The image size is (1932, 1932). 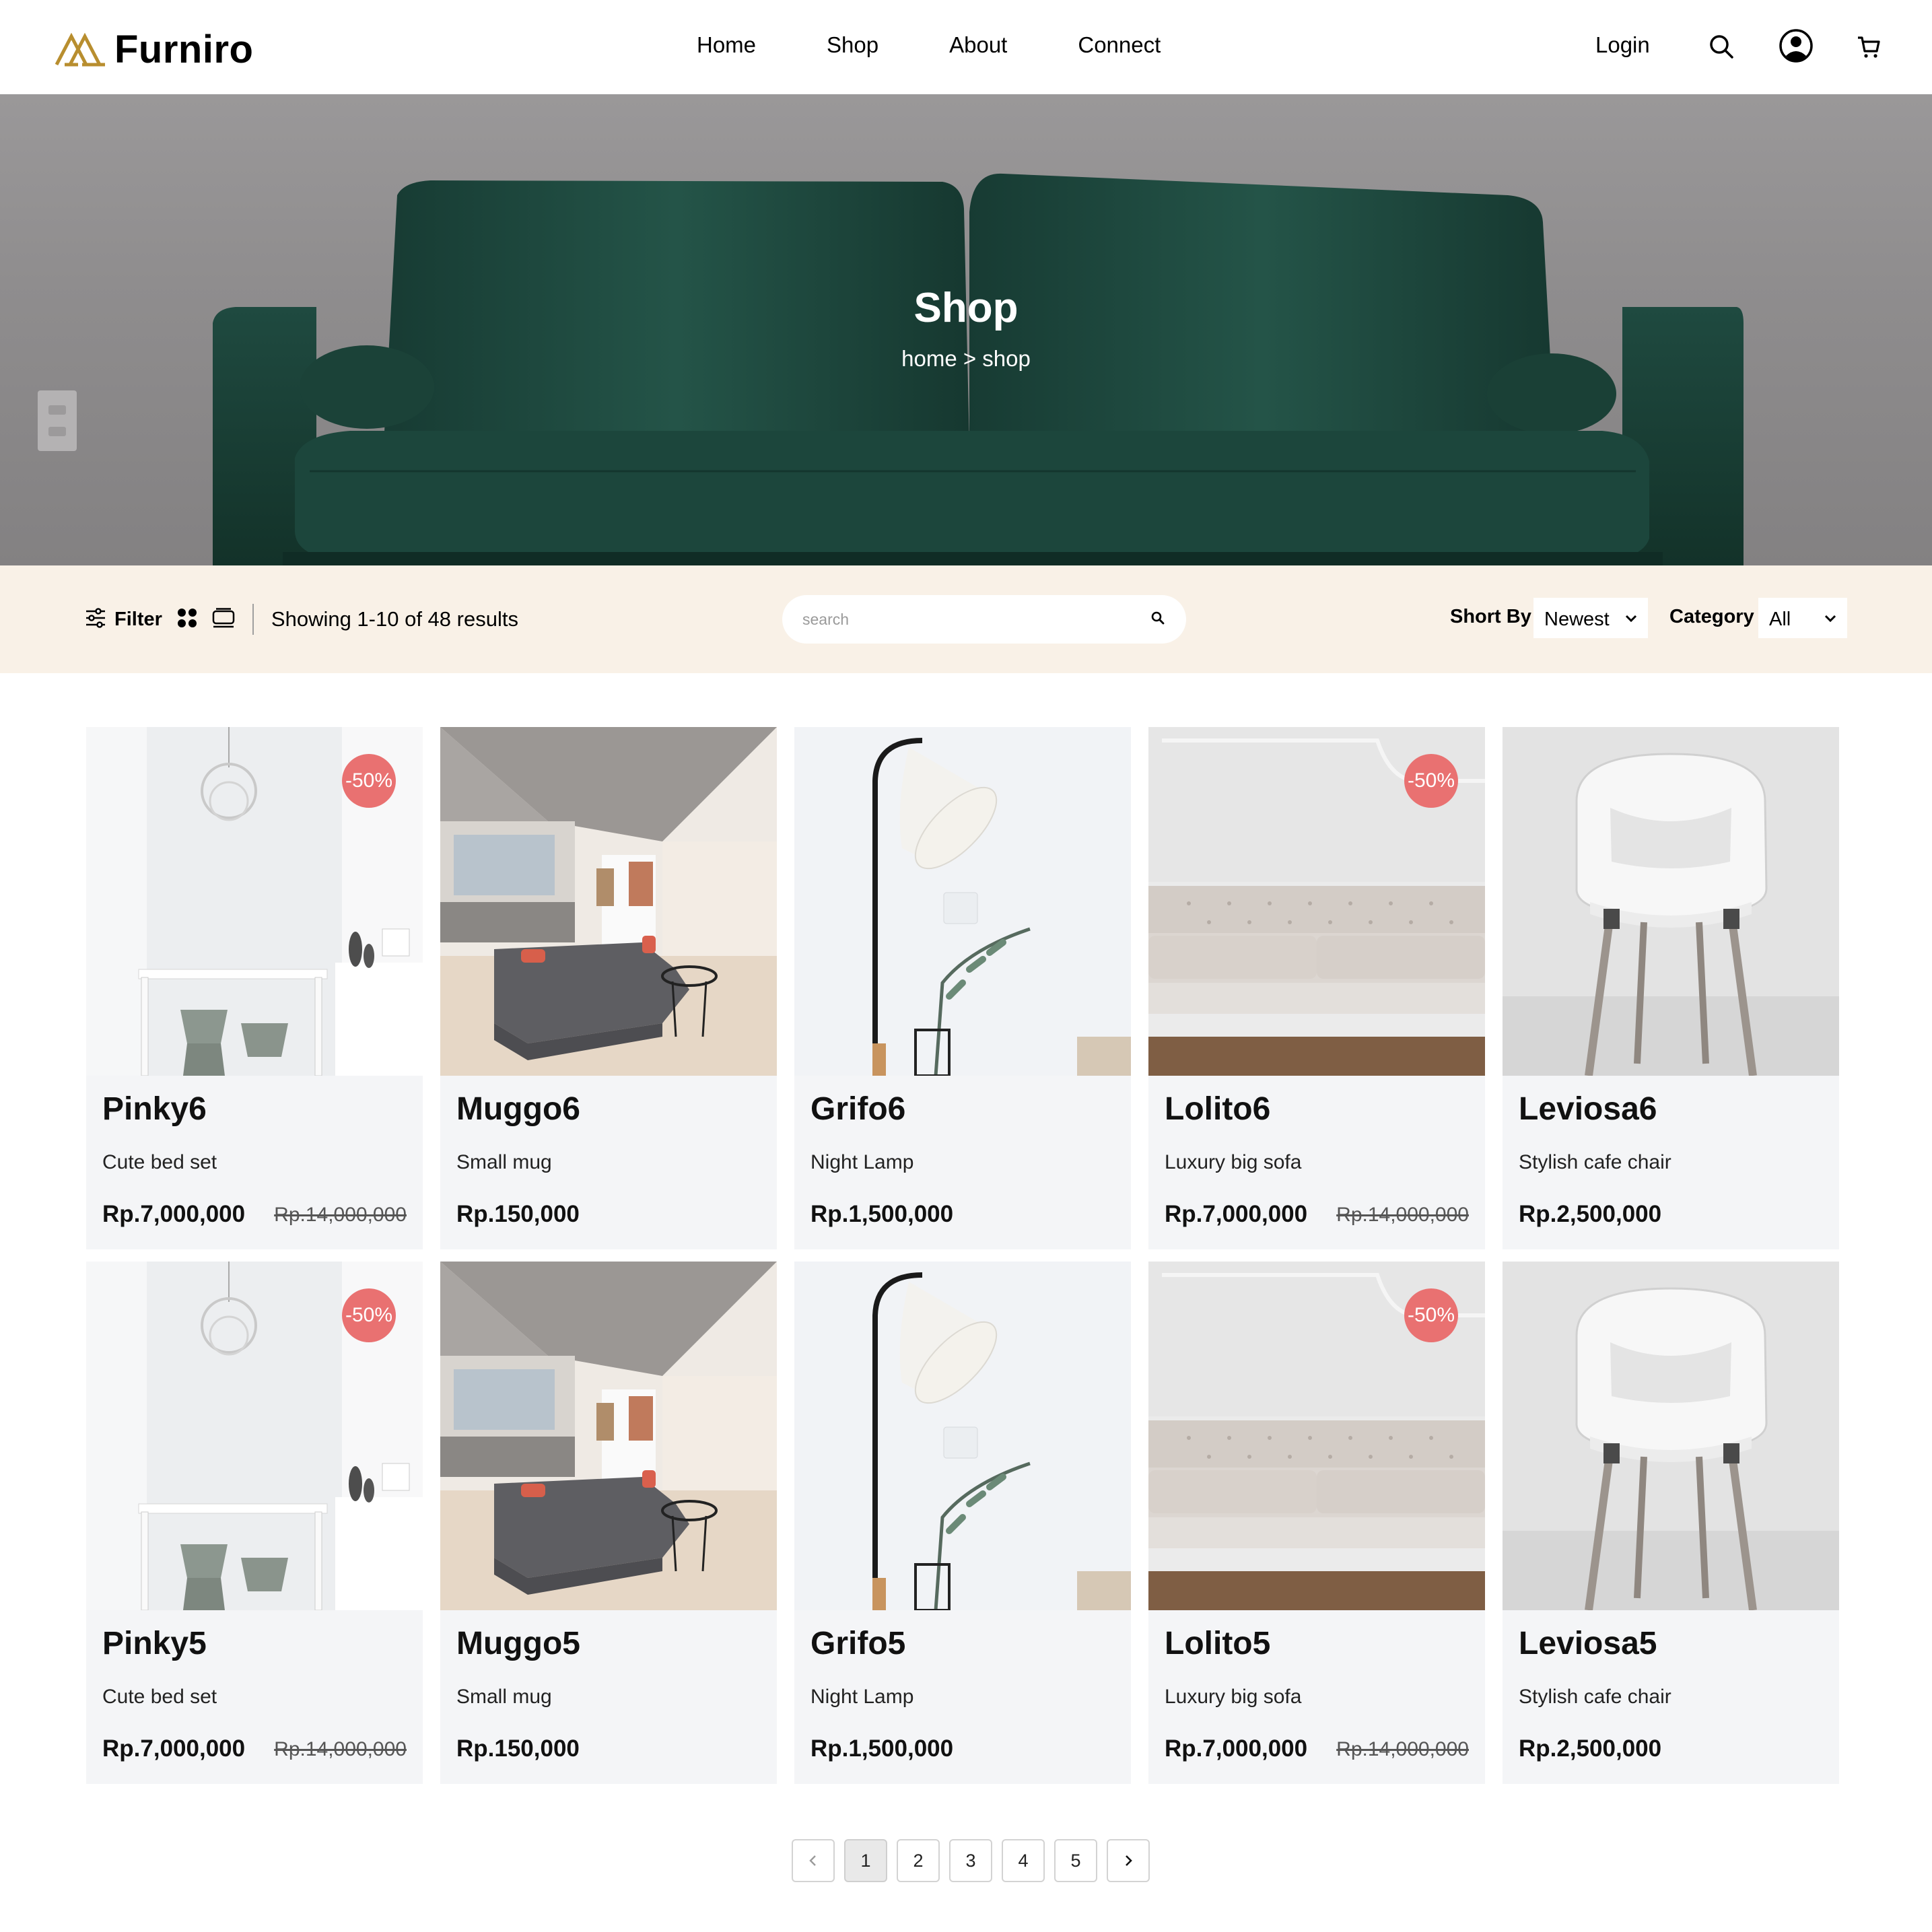 I want to click on nav-shop: Shop, so click(x=852, y=45).